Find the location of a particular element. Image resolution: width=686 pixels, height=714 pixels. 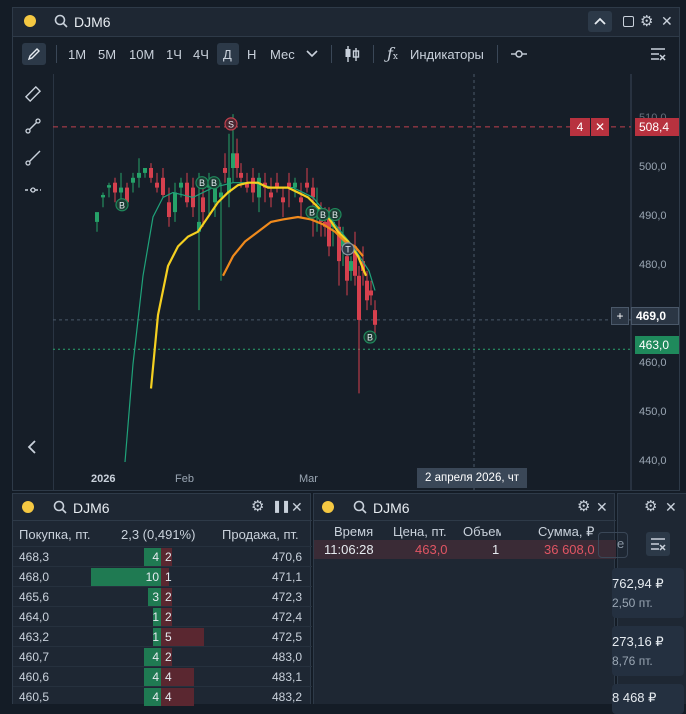

bid-price: 460,5 is located at coordinates (34, 697).